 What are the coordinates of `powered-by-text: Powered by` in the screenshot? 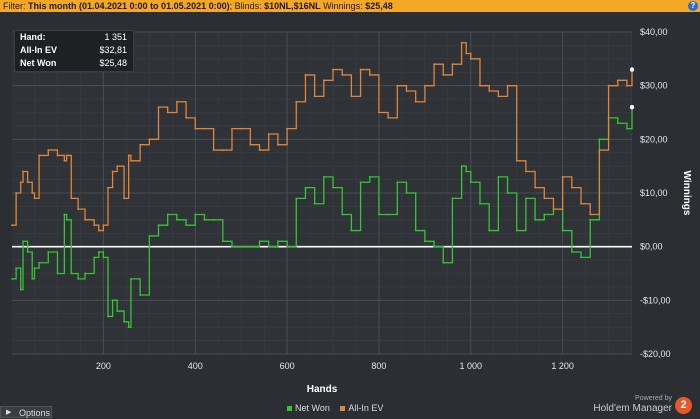 It's located at (653, 398).